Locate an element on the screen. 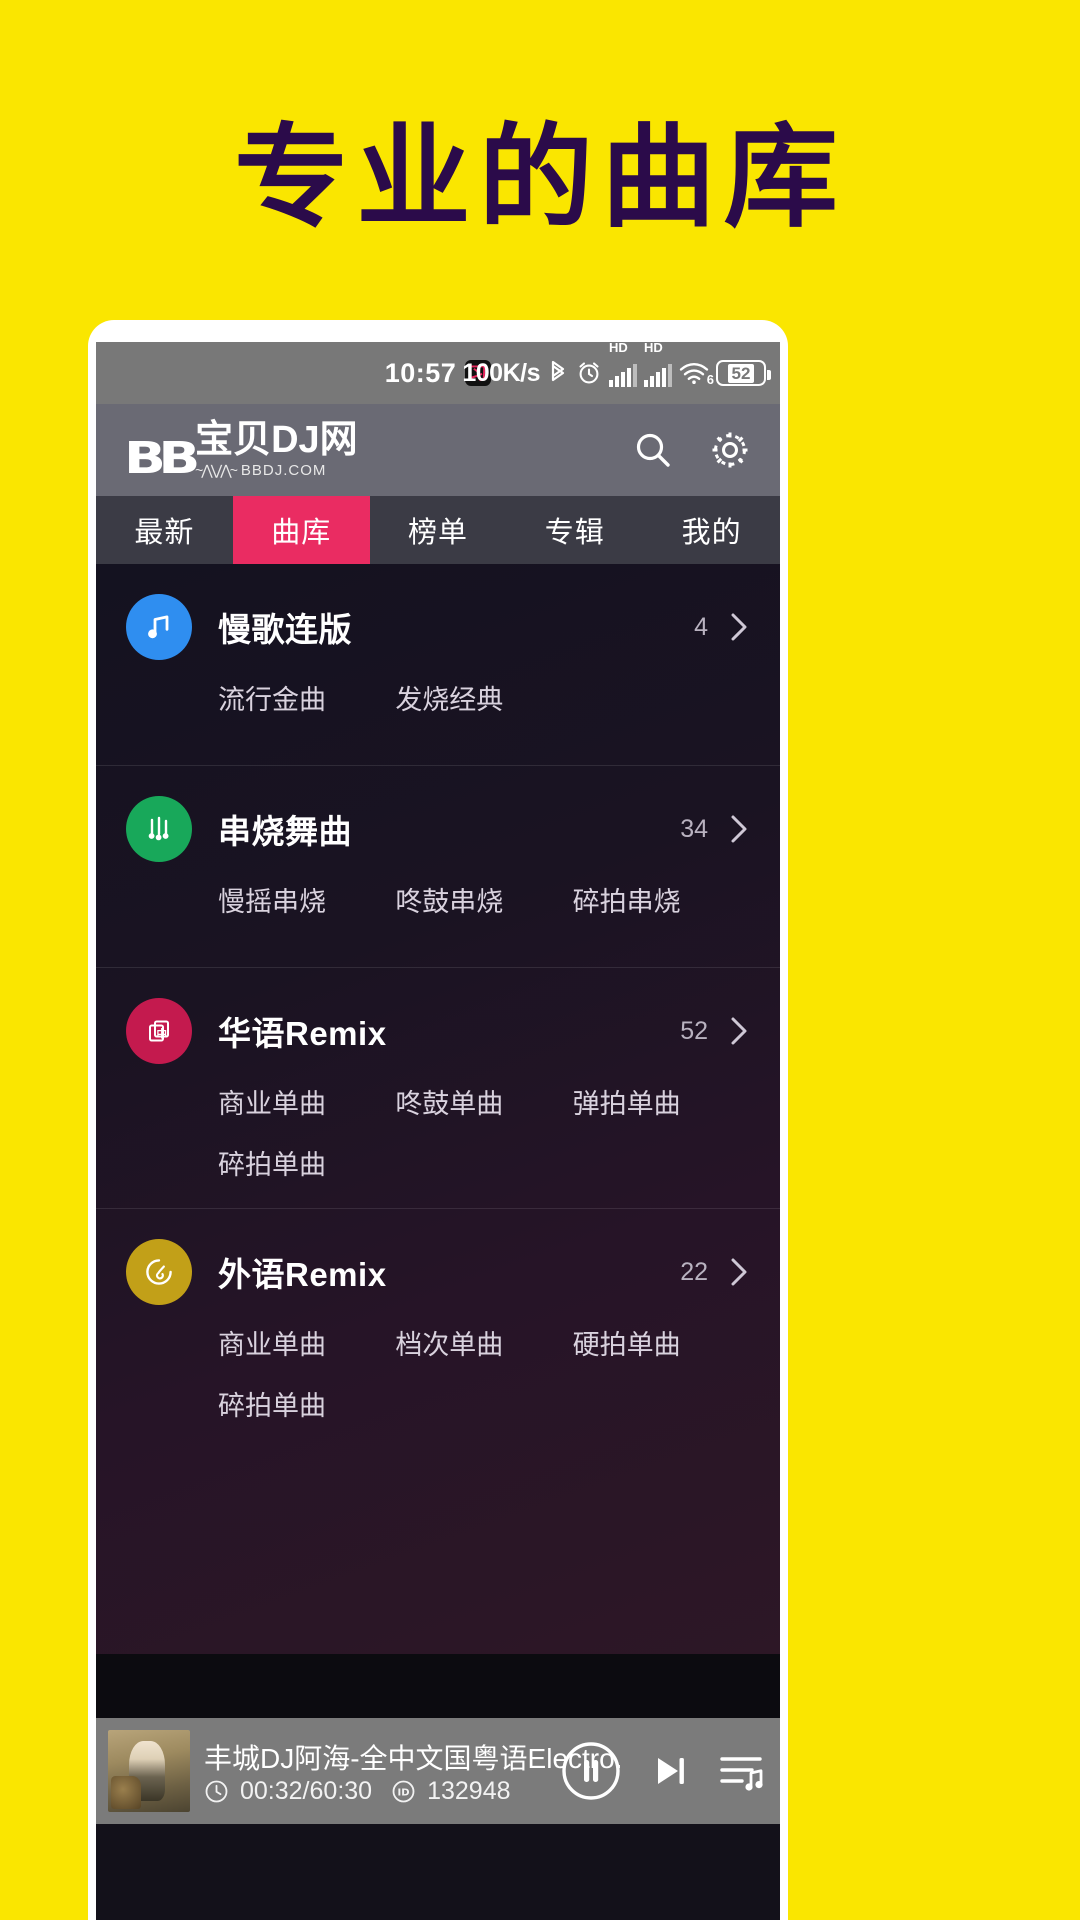 This screenshot has width=1080, height=1920. list-item-count: 34 is located at coordinates (694, 828).